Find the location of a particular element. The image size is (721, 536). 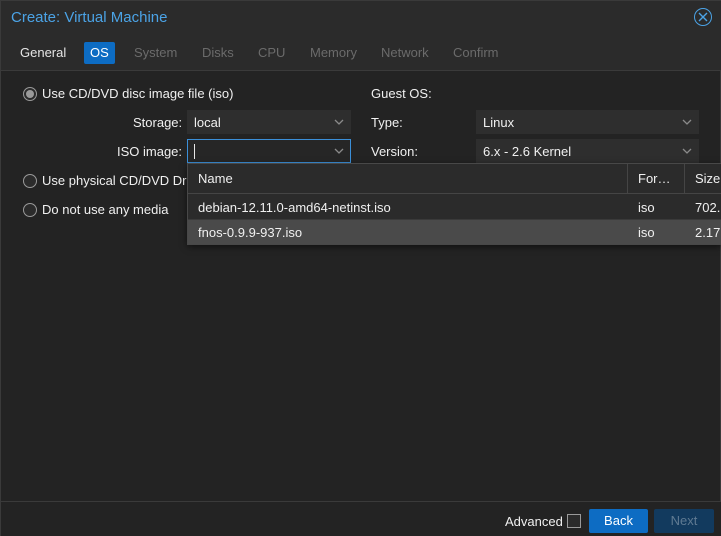

iso-image-label: ISO image: is located at coordinates (150, 151).